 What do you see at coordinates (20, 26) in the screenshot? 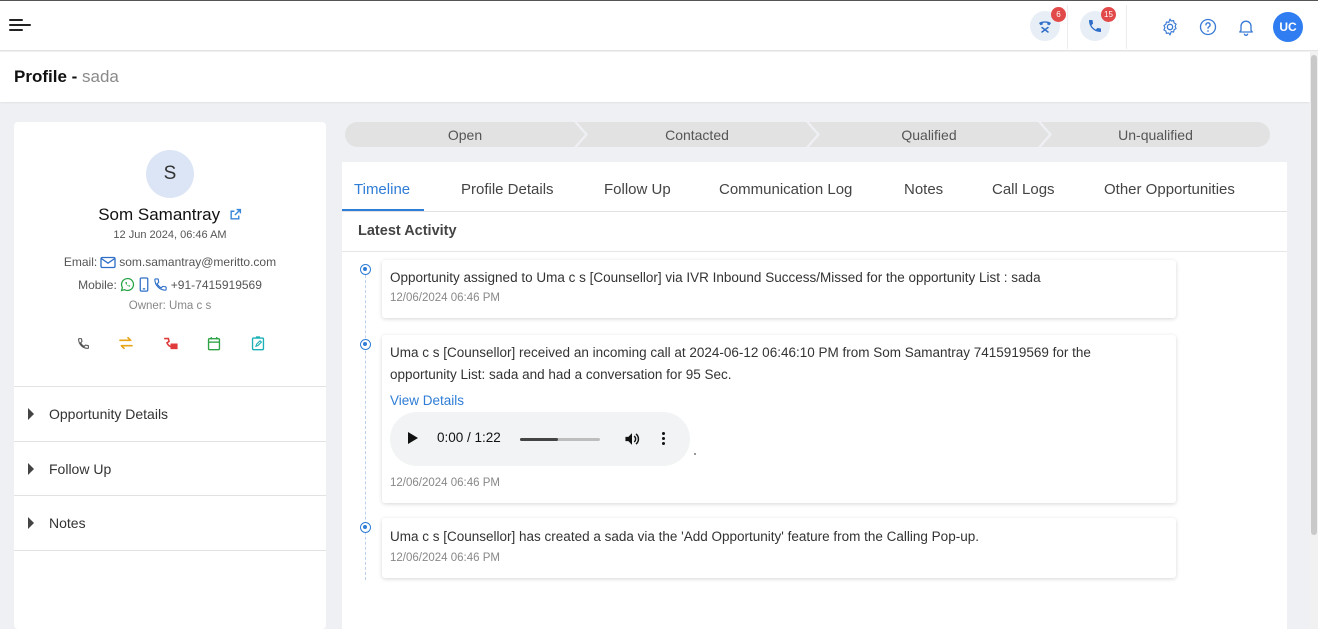
I see `hamburger-menu-icon` at bounding box center [20, 26].